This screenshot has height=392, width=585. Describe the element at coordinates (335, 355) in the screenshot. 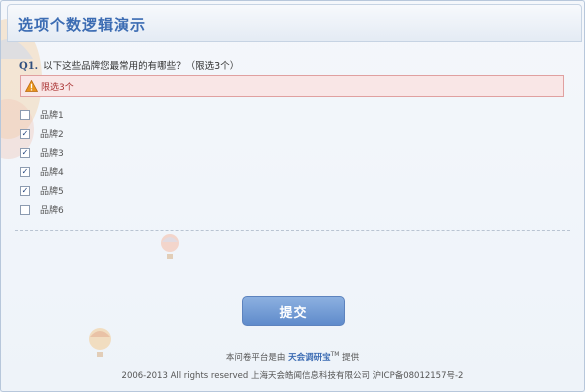

I see `trademark-mark: TM` at that location.